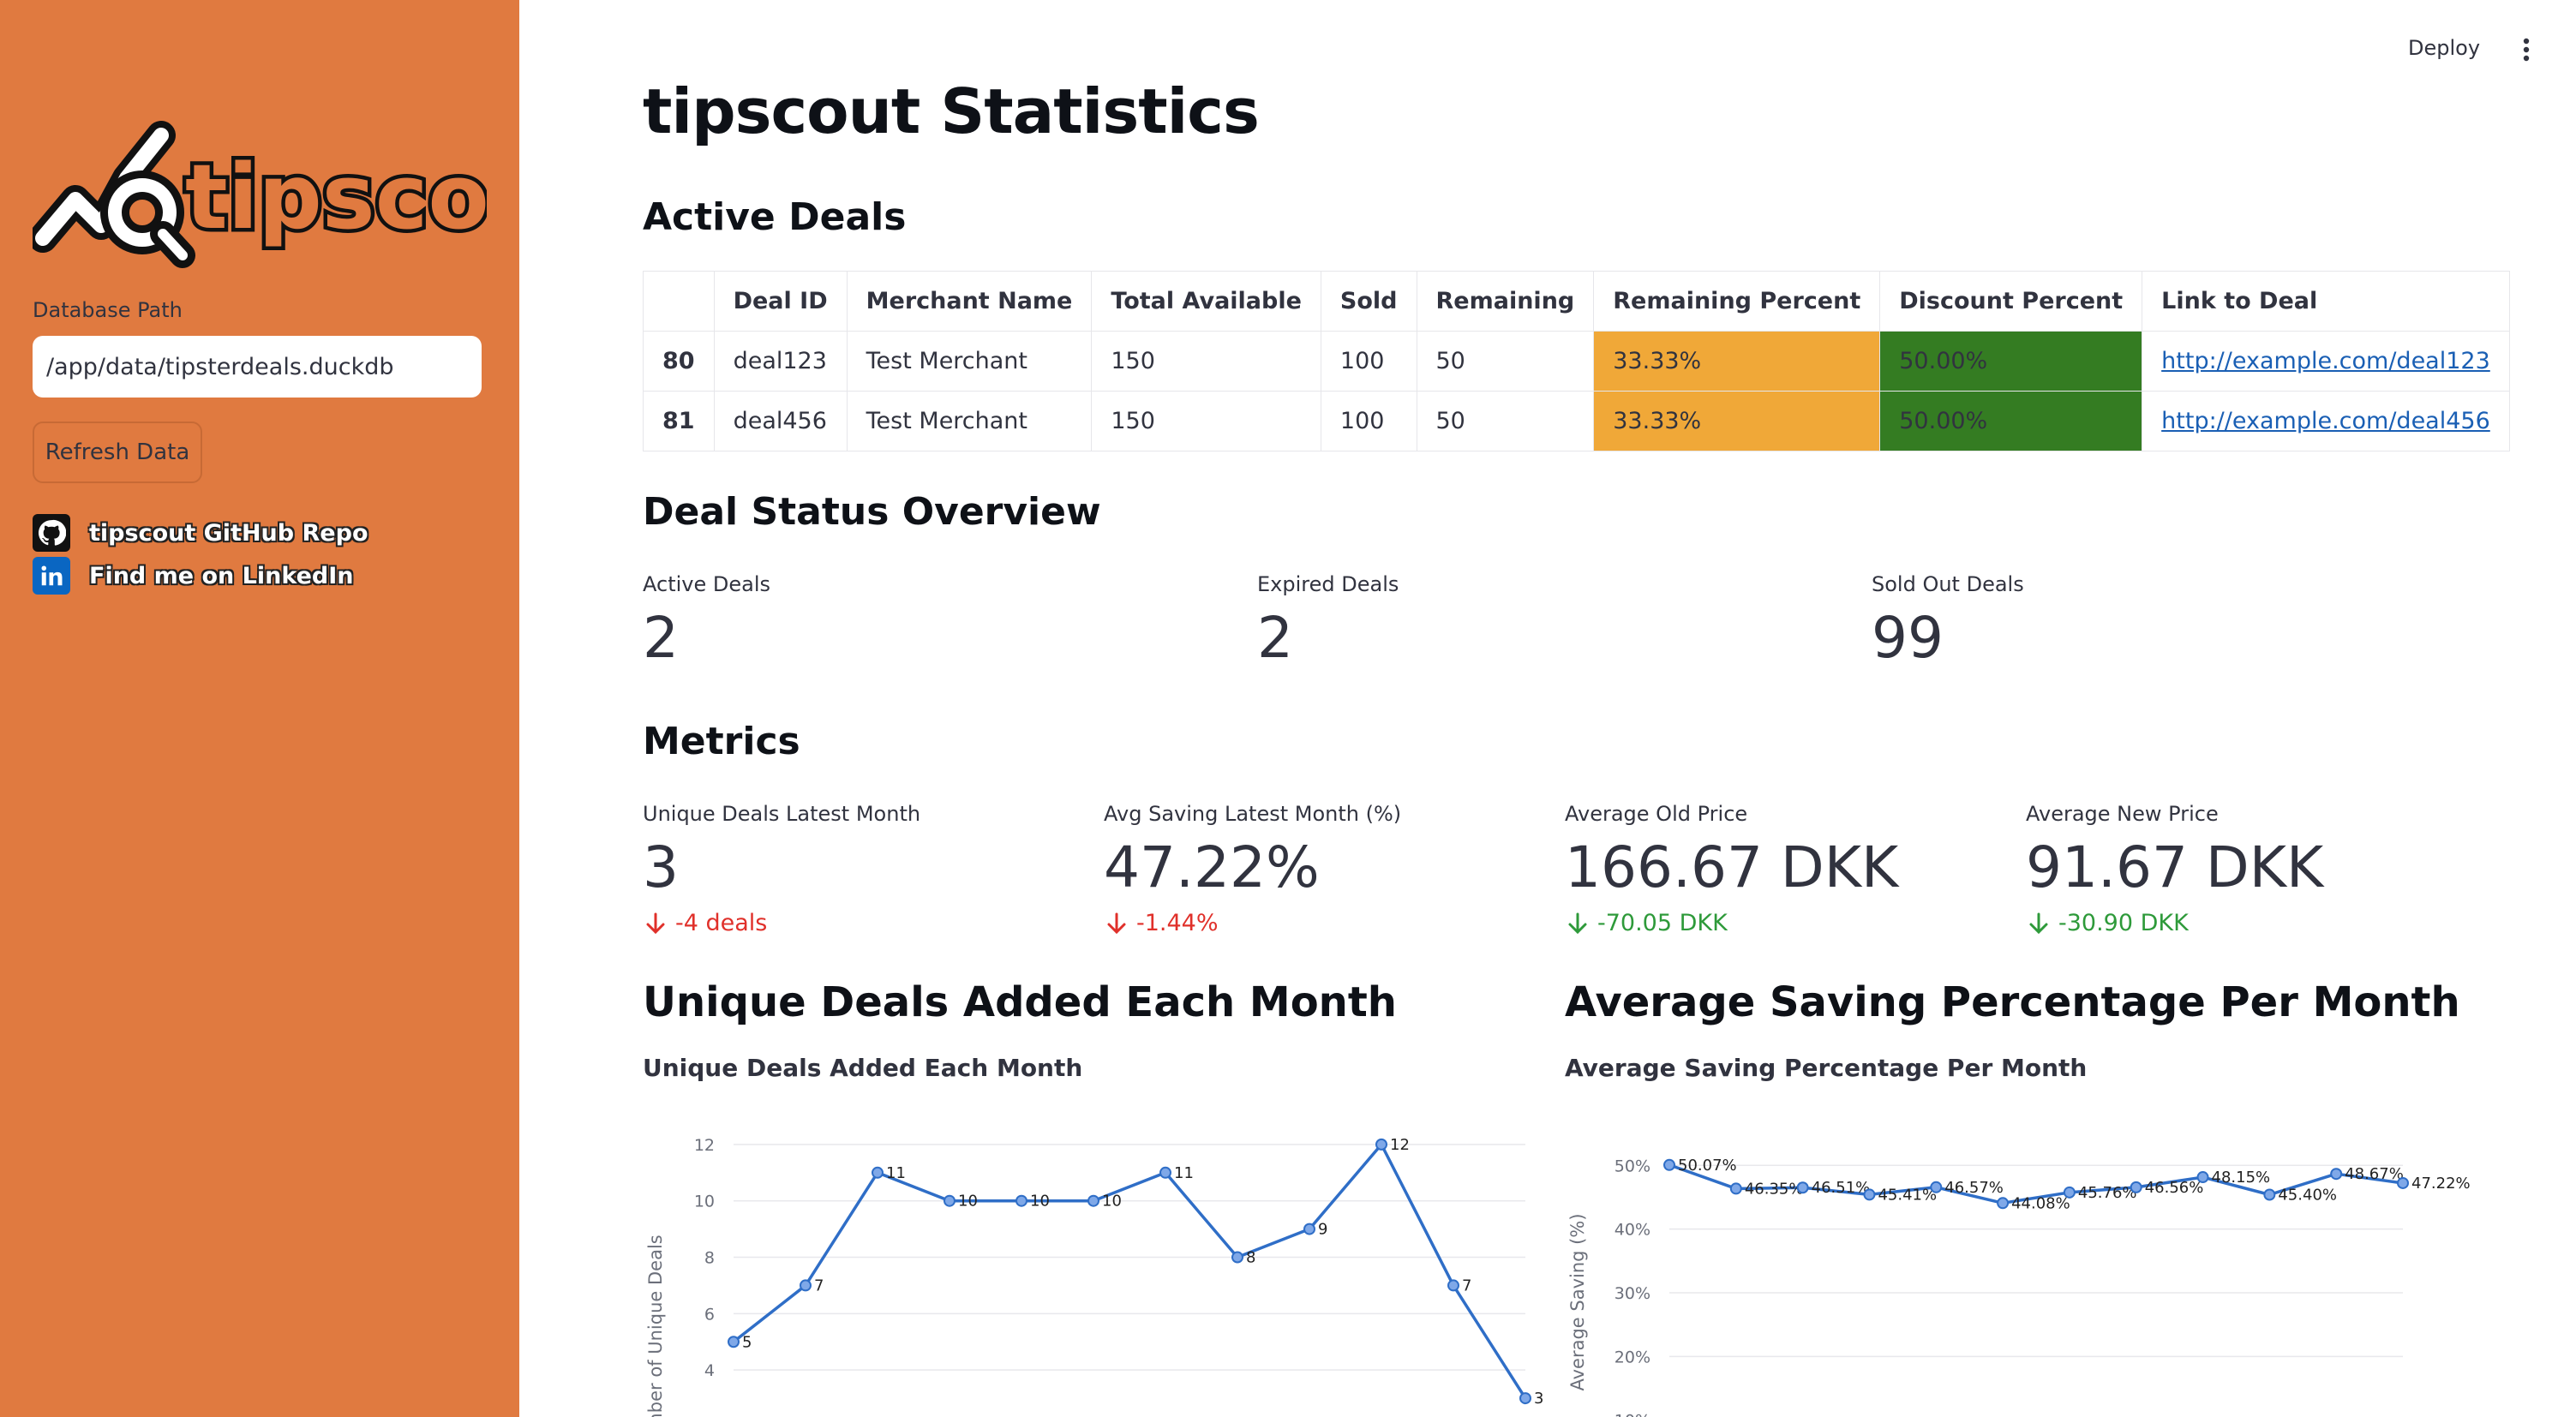  What do you see at coordinates (2175, 867) in the screenshot?
I see `metric-value: 91.67 DKK` at bounding box center [2175, 867].